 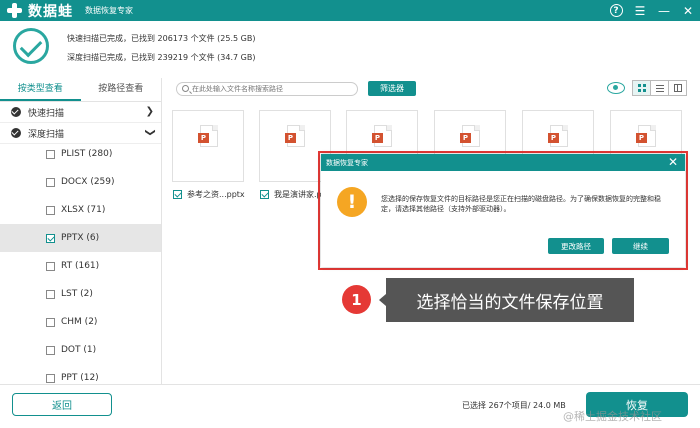 I want to click on type-item-dot: DOT (1), so click(x=80, y=350).